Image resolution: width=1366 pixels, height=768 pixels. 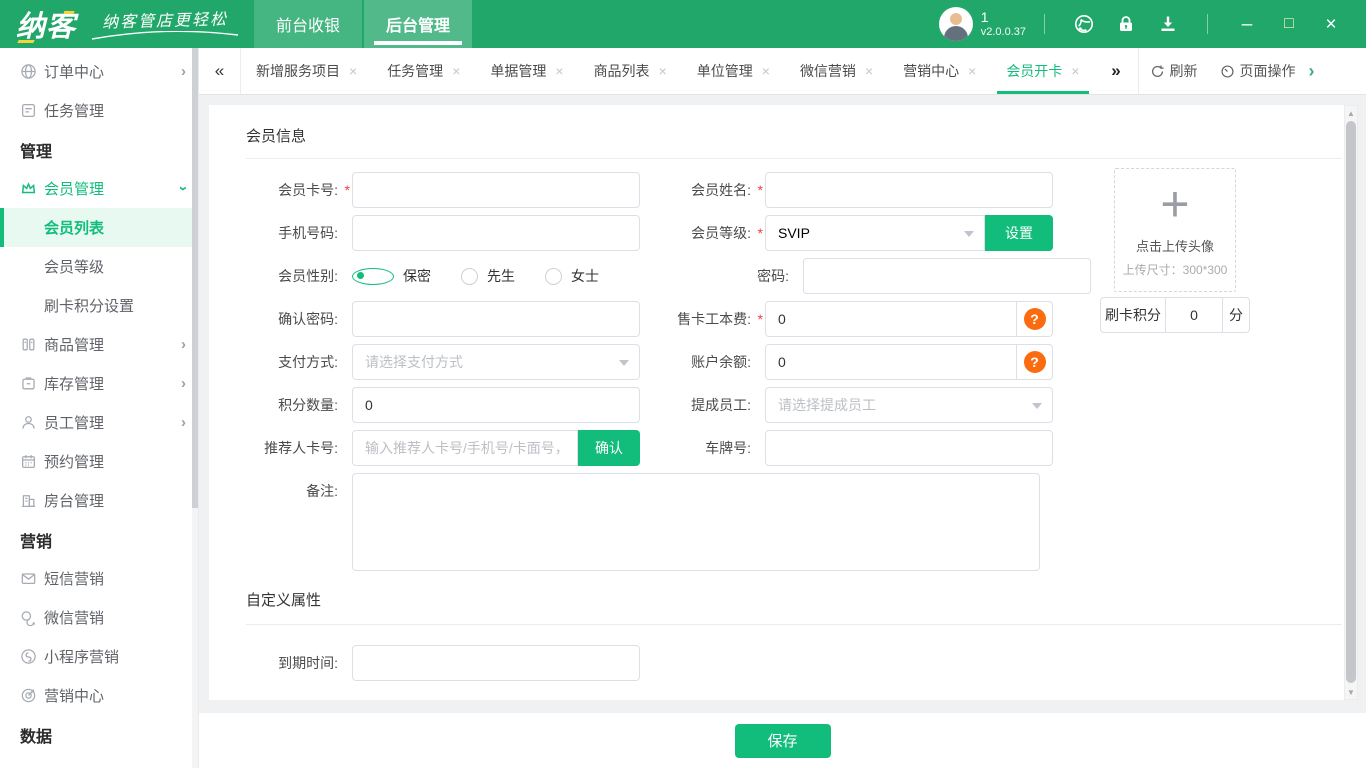 What do you see at coordinates (28, 578) in the screenshot?
I see `envelope-icon` at bounding box center [28, 578].